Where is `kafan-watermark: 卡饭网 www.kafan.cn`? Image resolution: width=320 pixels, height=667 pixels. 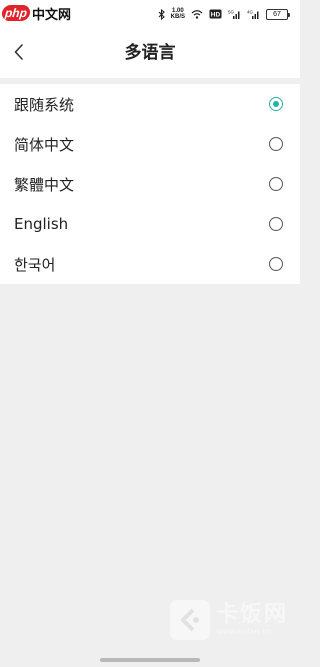
kafan-watermark: 卡饭网 www.kafan.cn is located at coordinates (228, 620).